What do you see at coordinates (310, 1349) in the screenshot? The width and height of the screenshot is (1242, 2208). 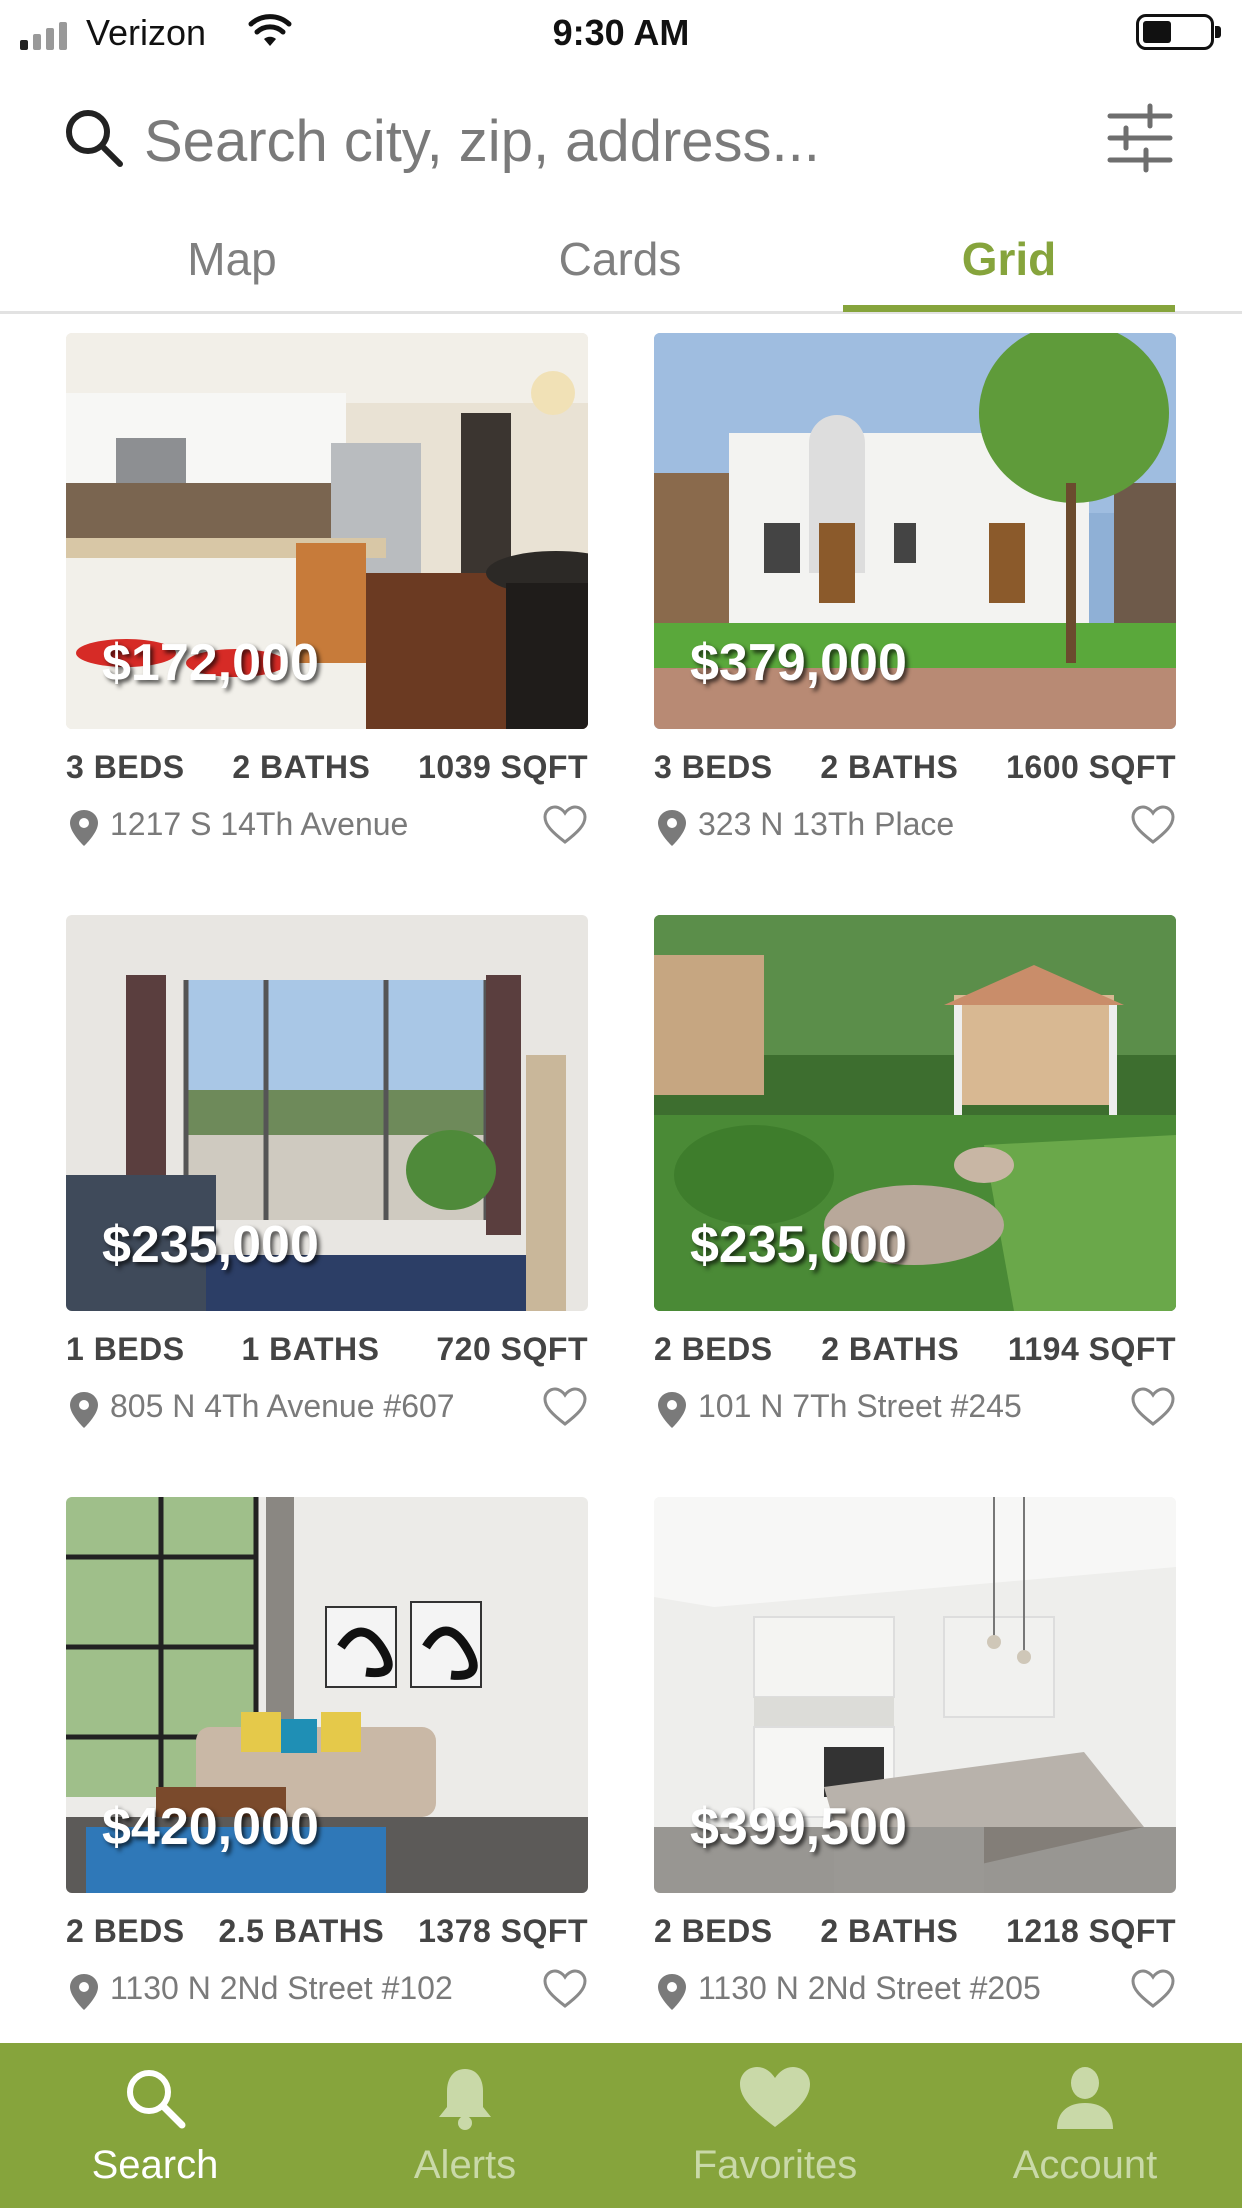 I see `baths-count: 1 BATHS` at bounding box center [310, 1349].